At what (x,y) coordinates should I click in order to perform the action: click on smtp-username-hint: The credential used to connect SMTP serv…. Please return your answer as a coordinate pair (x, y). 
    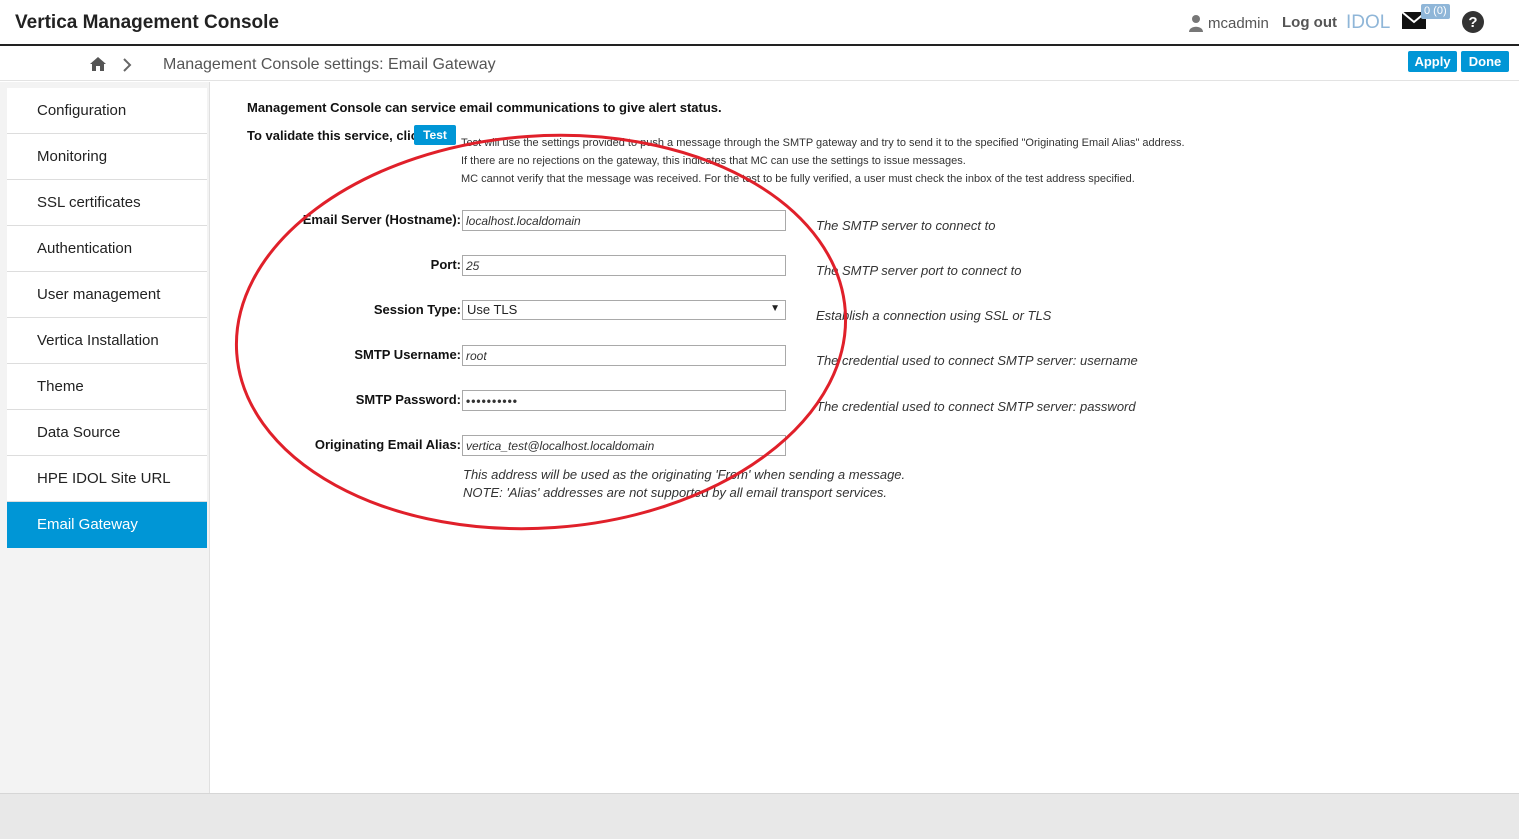
    Looking at the image, I should click on (977, 360).